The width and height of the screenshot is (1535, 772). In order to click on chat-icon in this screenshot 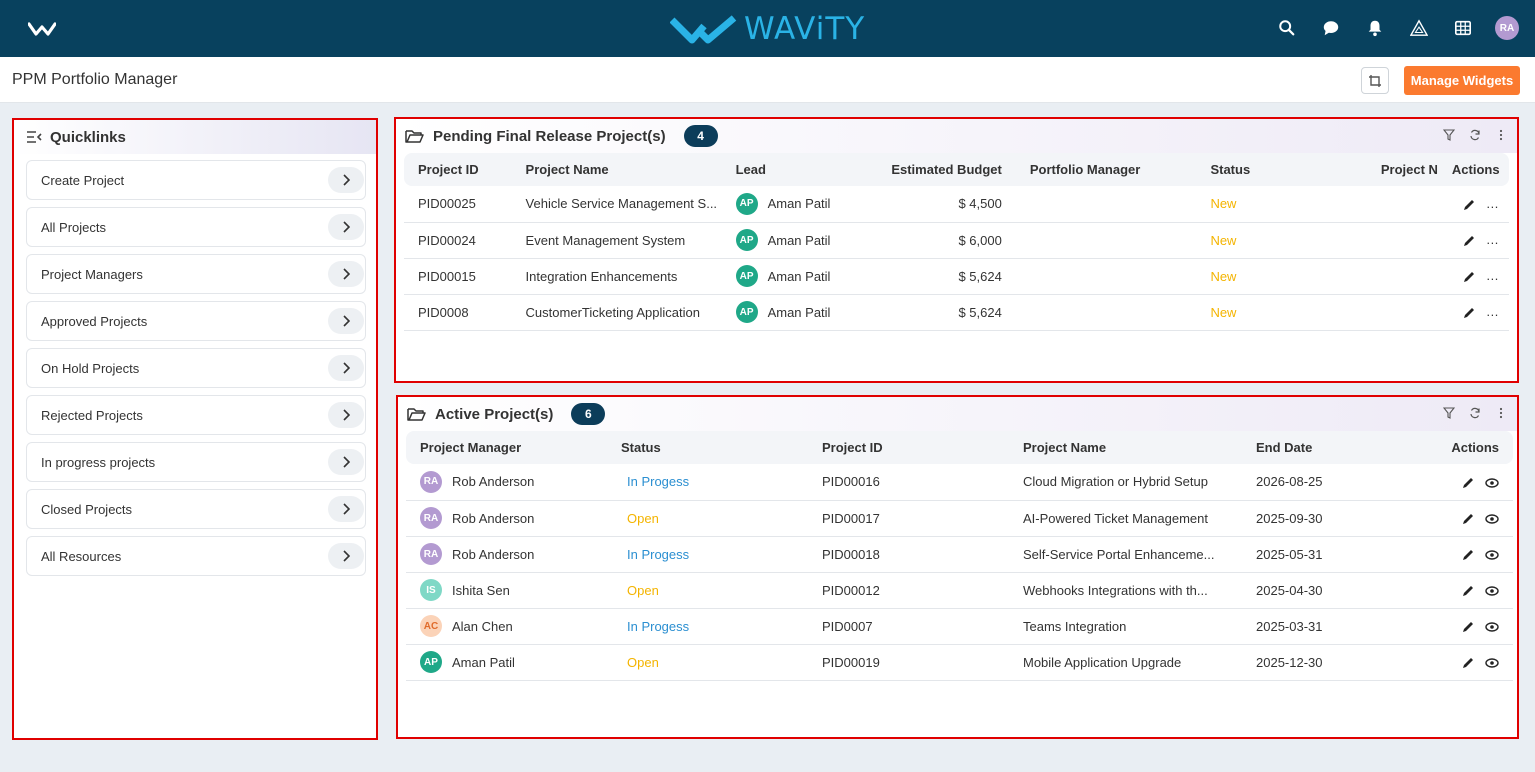, I will do `click(1331, 28)`.